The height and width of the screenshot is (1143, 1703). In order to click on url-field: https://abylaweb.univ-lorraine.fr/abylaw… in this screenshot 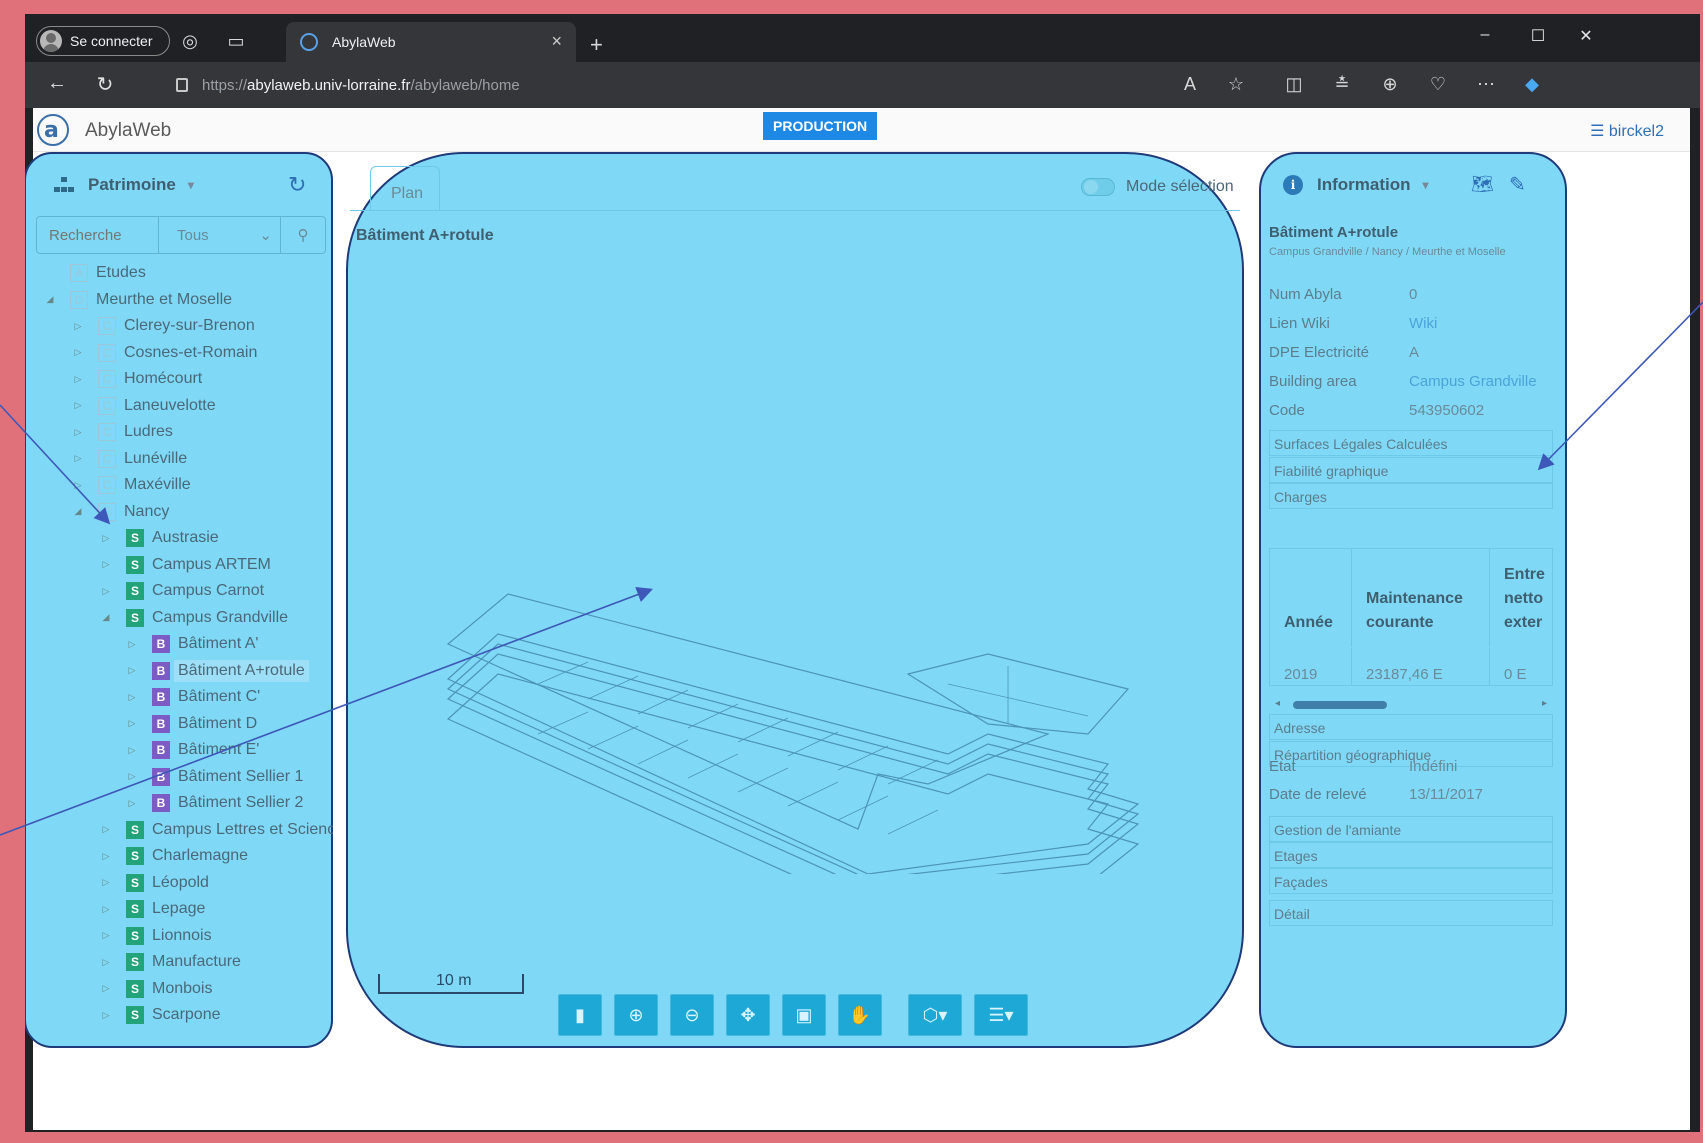, I will do `click(712, 85)`.